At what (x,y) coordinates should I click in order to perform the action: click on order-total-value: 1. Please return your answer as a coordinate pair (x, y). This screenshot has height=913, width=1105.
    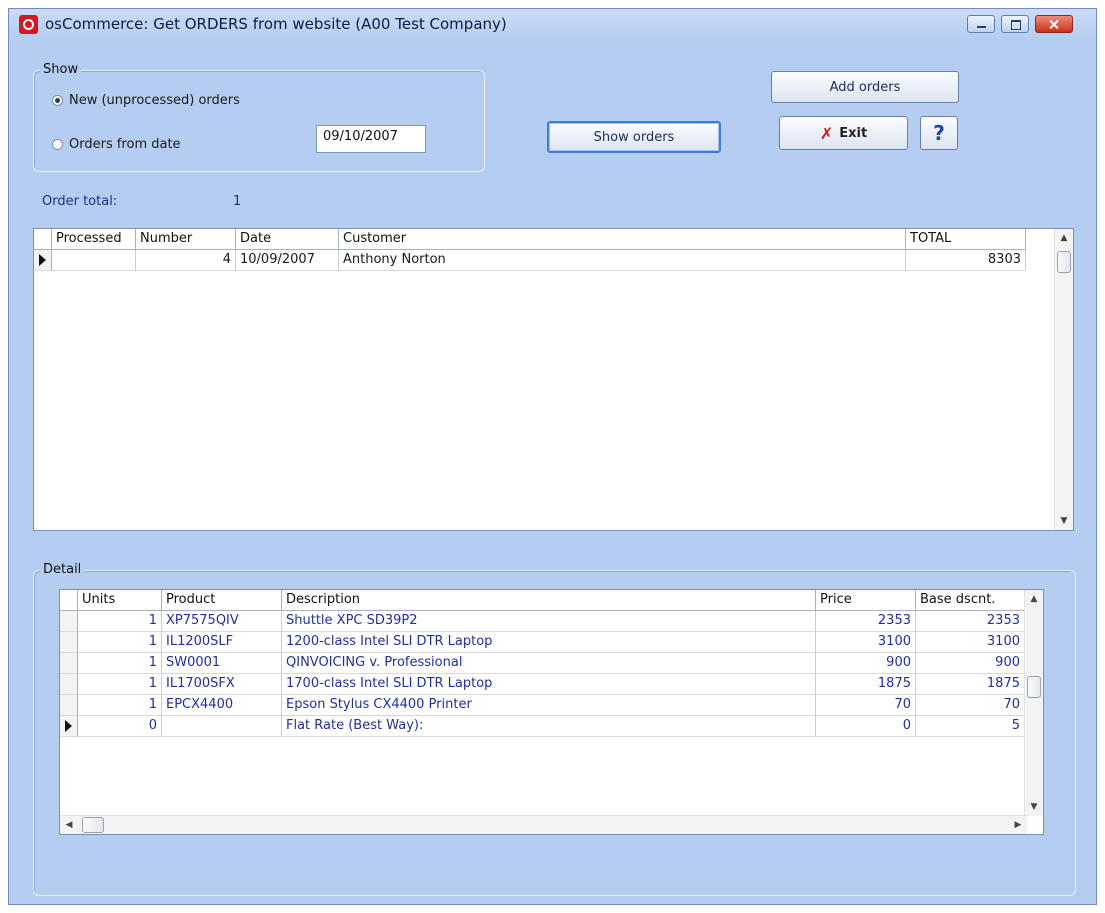
    Looking at the image, I should click on (237, 201).